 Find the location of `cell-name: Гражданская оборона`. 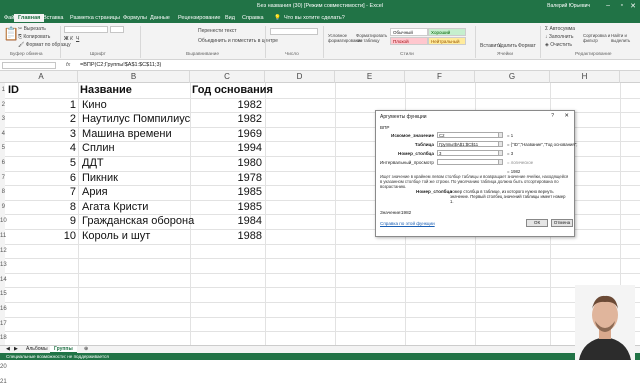

cell-name: Гражданская оборона is located at coordinates (138, 221).